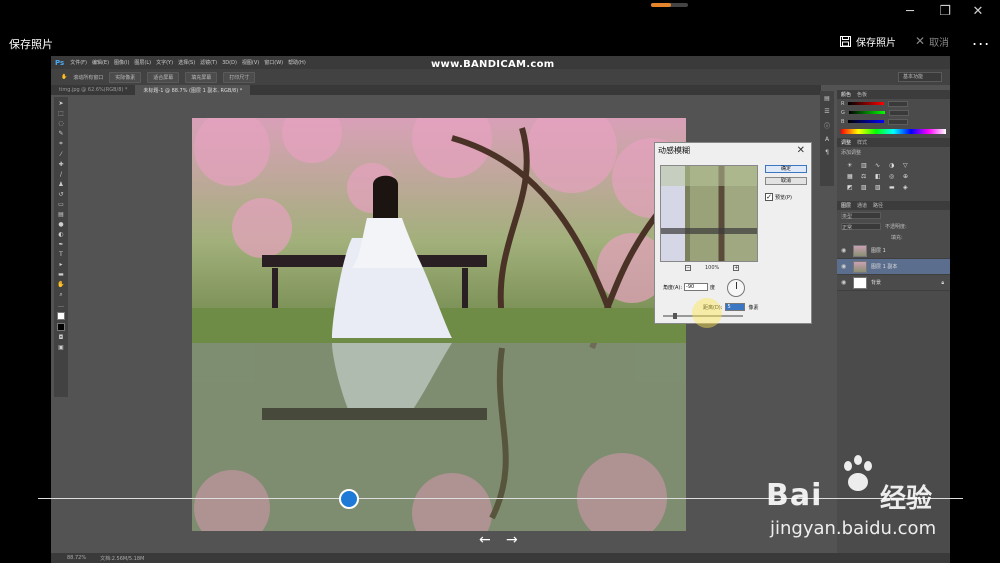 This screenshot has width=1000, height=563. I want to click on brightness-icon: ☀, so click(852, 165).